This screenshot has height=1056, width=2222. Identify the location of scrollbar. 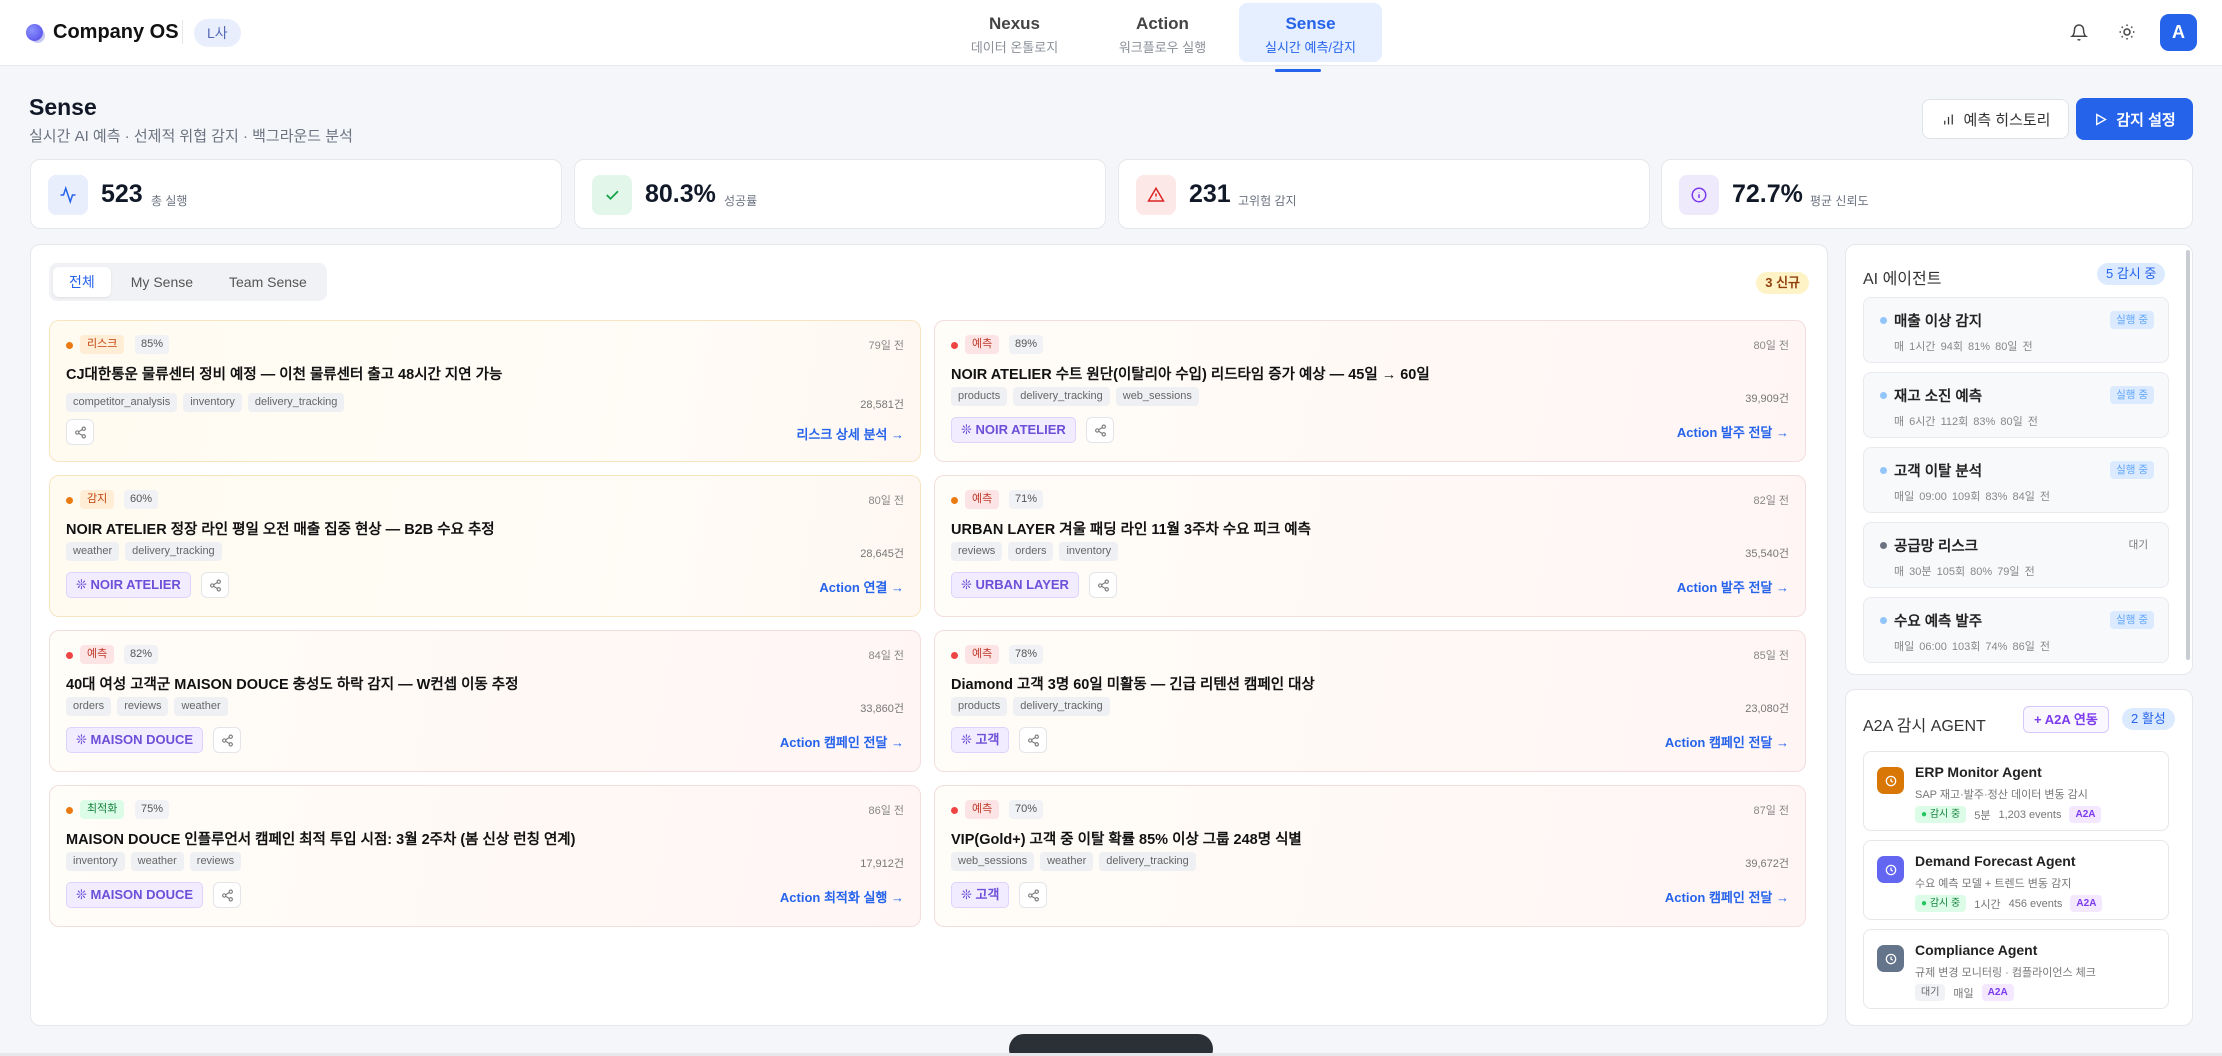
(2188, 455).